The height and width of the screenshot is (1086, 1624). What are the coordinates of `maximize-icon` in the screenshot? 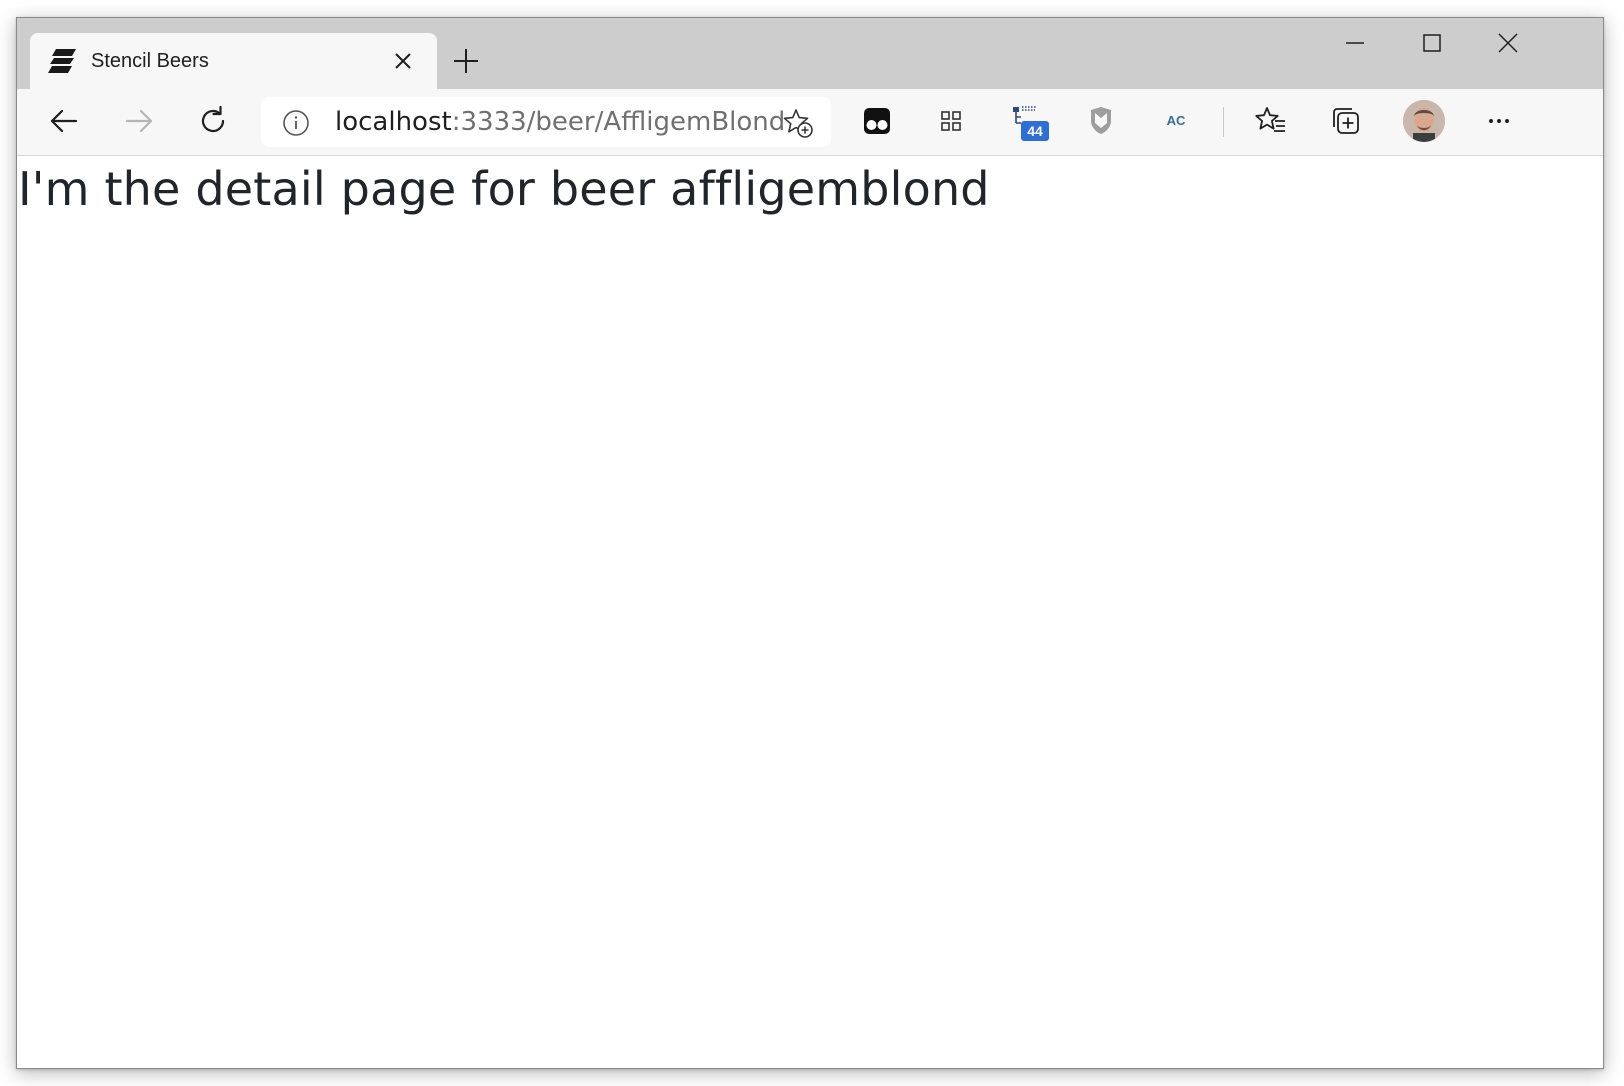 It's located at (1432, 47).